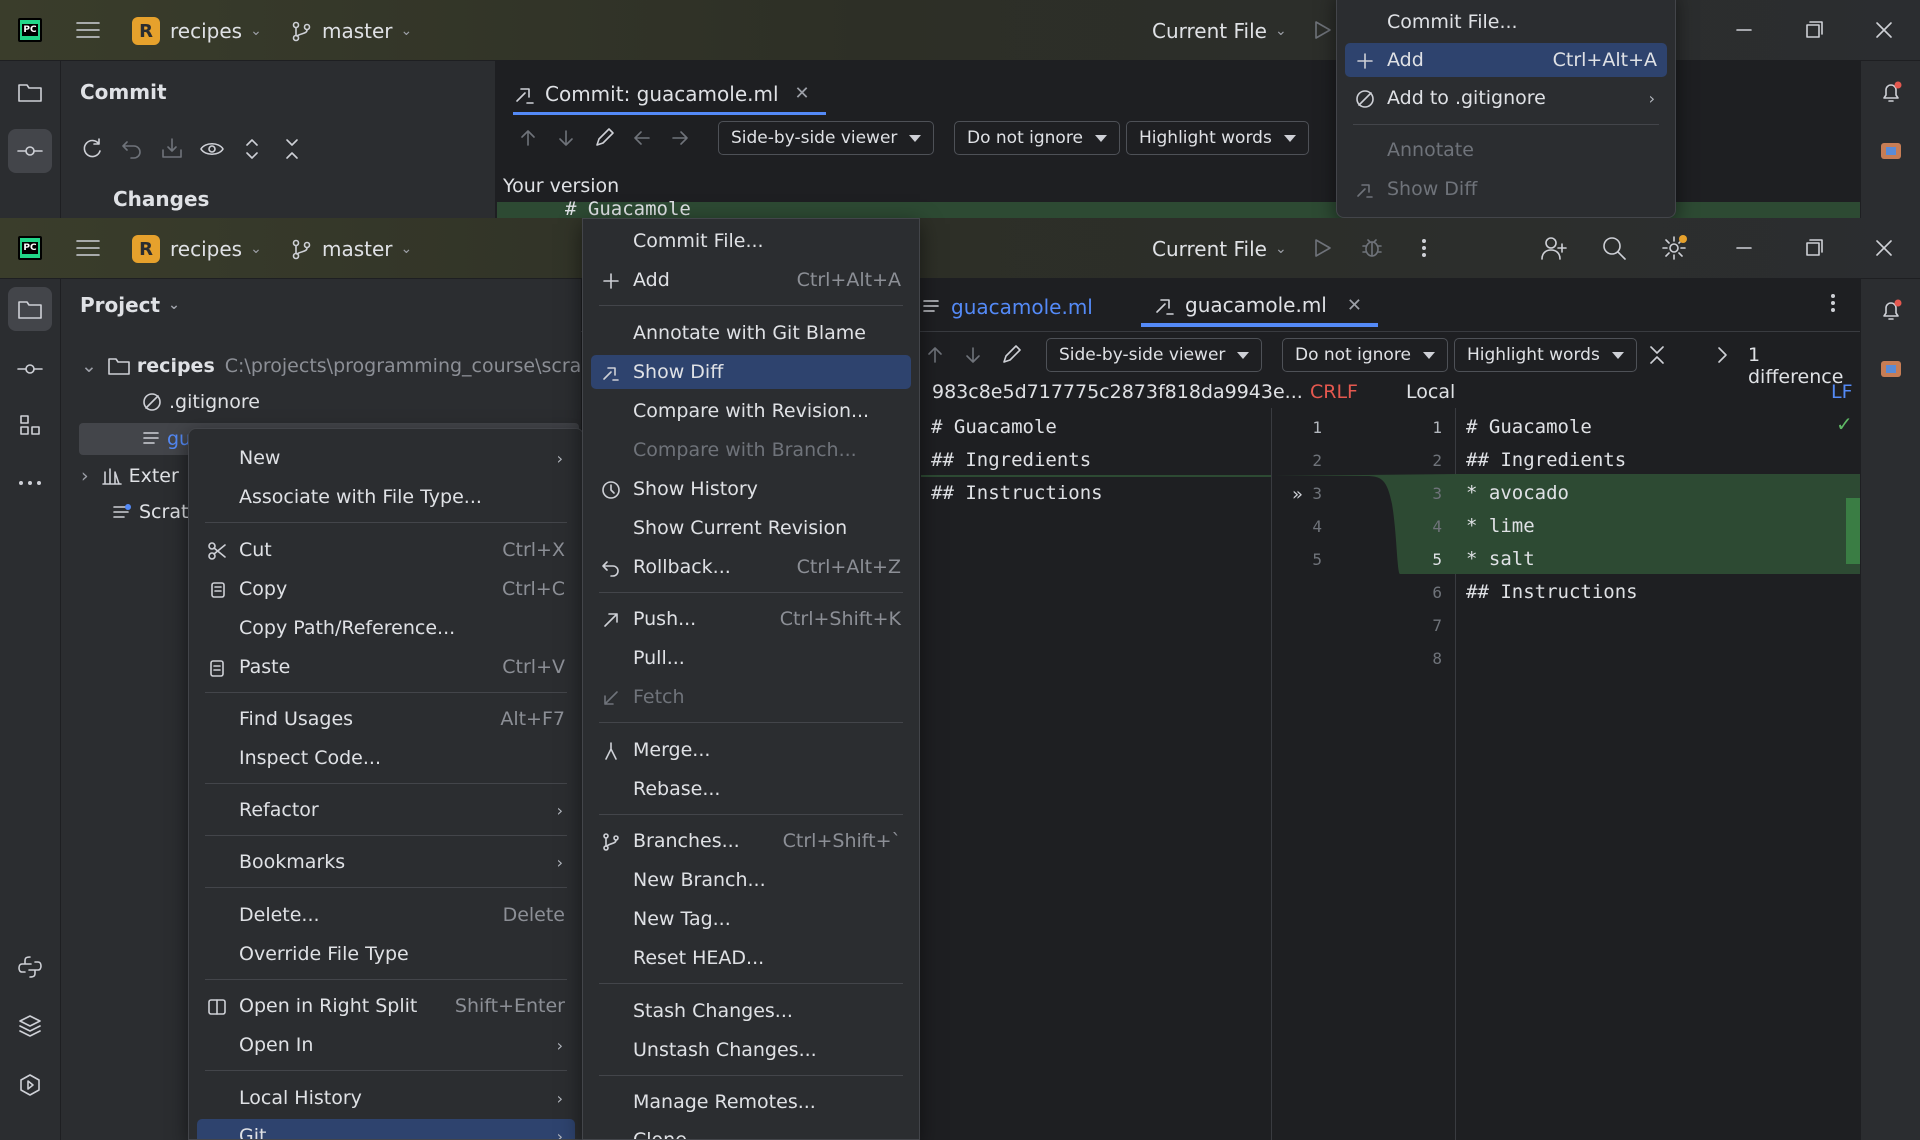 This screenshot has width=1920, height=1140. What do you see at coordinates (130, 476) in the screenshot?
I see `tree-row-external-libs: › Exter` at bounding box center [130, 476].